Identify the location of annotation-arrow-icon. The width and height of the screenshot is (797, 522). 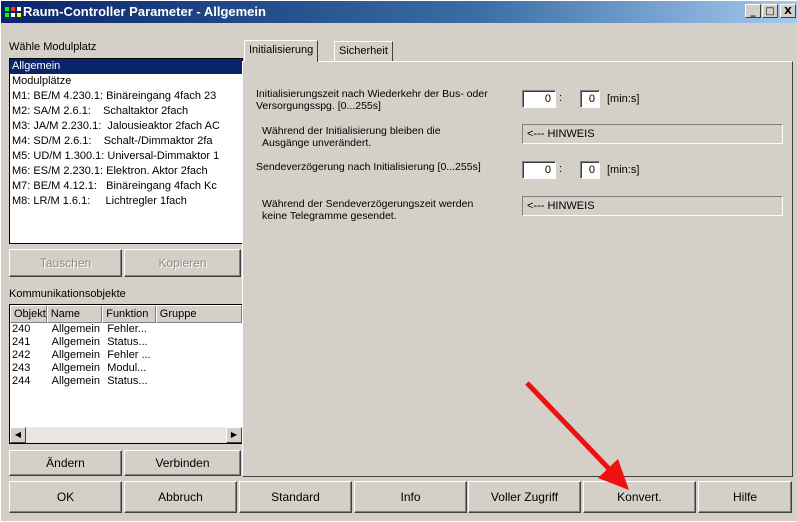
(577, 435).